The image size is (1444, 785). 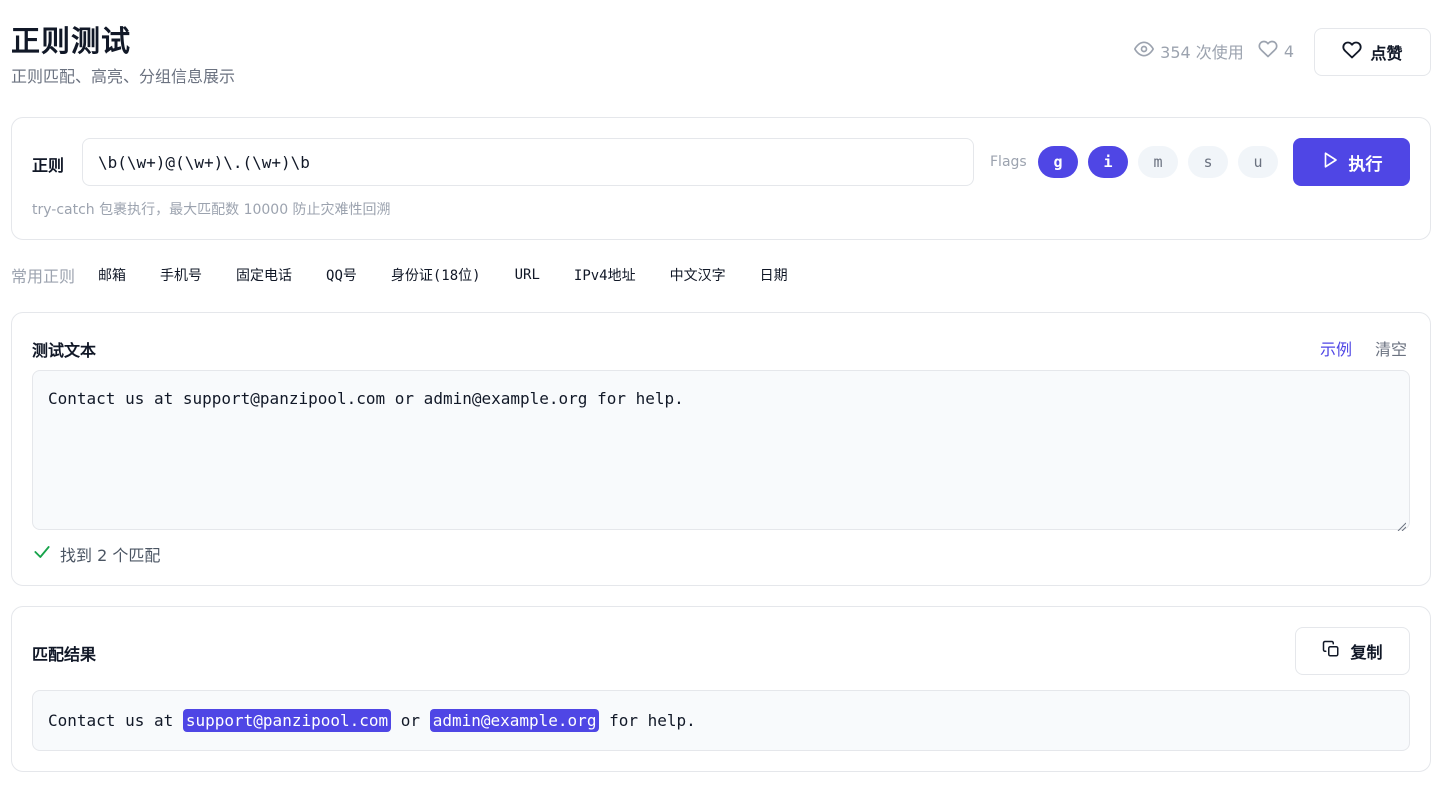 What do you see at coordinates (71, 41) in the screenshot?
I see `page-title: 正则测试` at bounding box center [71, 41].